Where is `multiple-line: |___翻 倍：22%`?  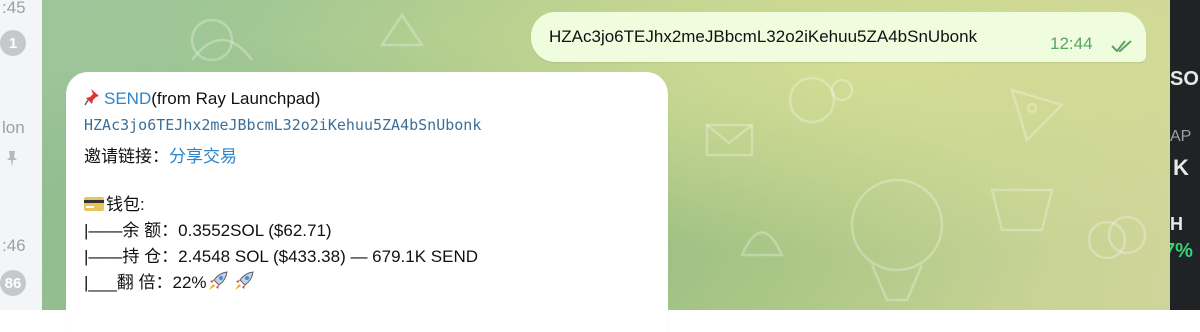 multiple-line: |___翻 倍：22% is located at coordinates (169, 280).